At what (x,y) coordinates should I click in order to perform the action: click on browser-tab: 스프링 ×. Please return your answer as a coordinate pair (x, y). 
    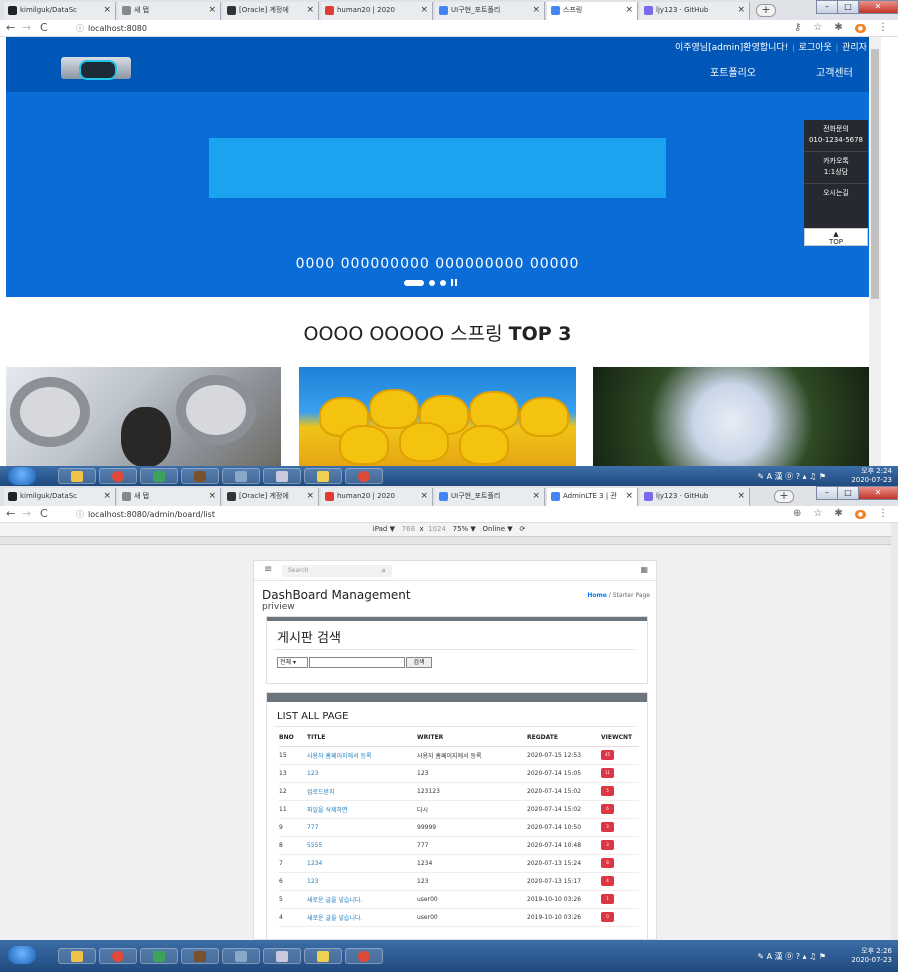
    Looking at the image, I should click on (592, 11).